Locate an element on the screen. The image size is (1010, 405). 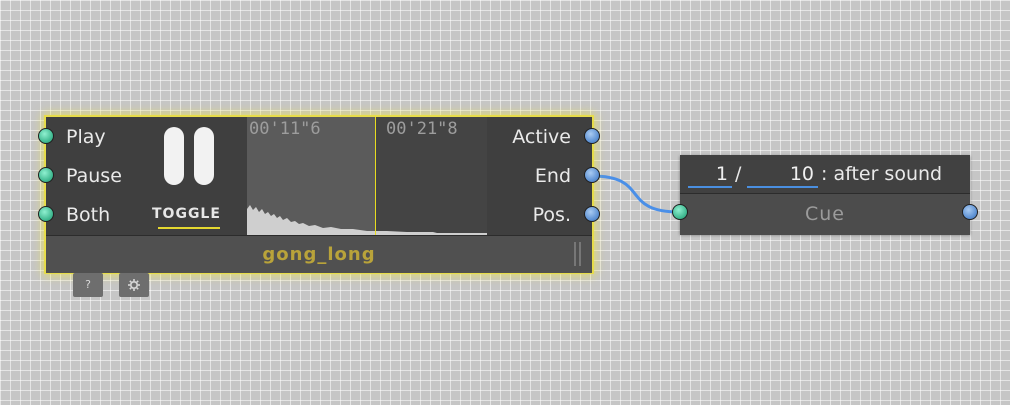
cue-node: 1 / 10 : after sound Cue is located at coordinates (825, 195).